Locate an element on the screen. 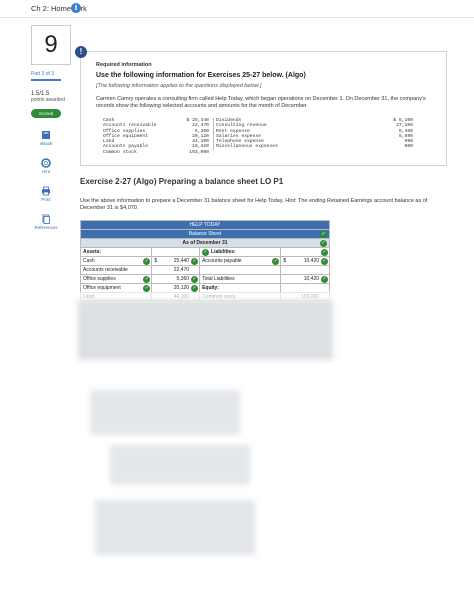 The image size is (474, 594). empty-cell: ✓ is located at coordinates (305, 252).